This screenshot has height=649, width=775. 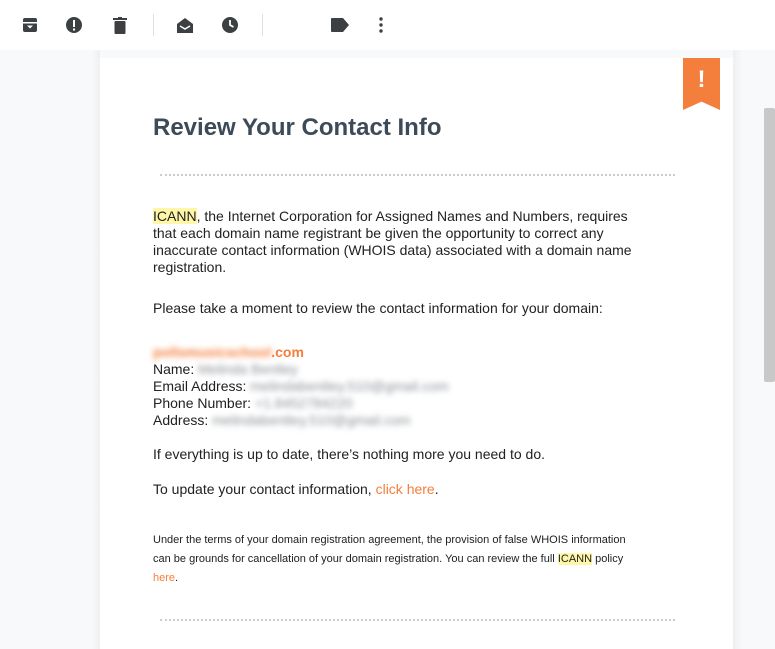 I want to click on phone-label: Phone Number:, so click(x=202, y=403).